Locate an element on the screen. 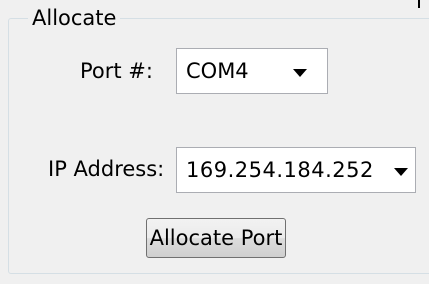  port-label: Port #: is located at coordinates (116, 71).